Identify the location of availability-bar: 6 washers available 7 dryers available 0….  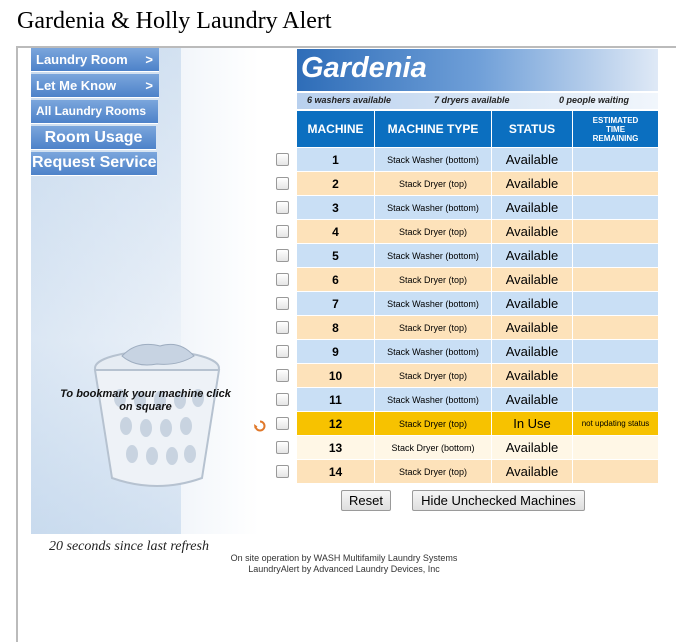
(477, 101).